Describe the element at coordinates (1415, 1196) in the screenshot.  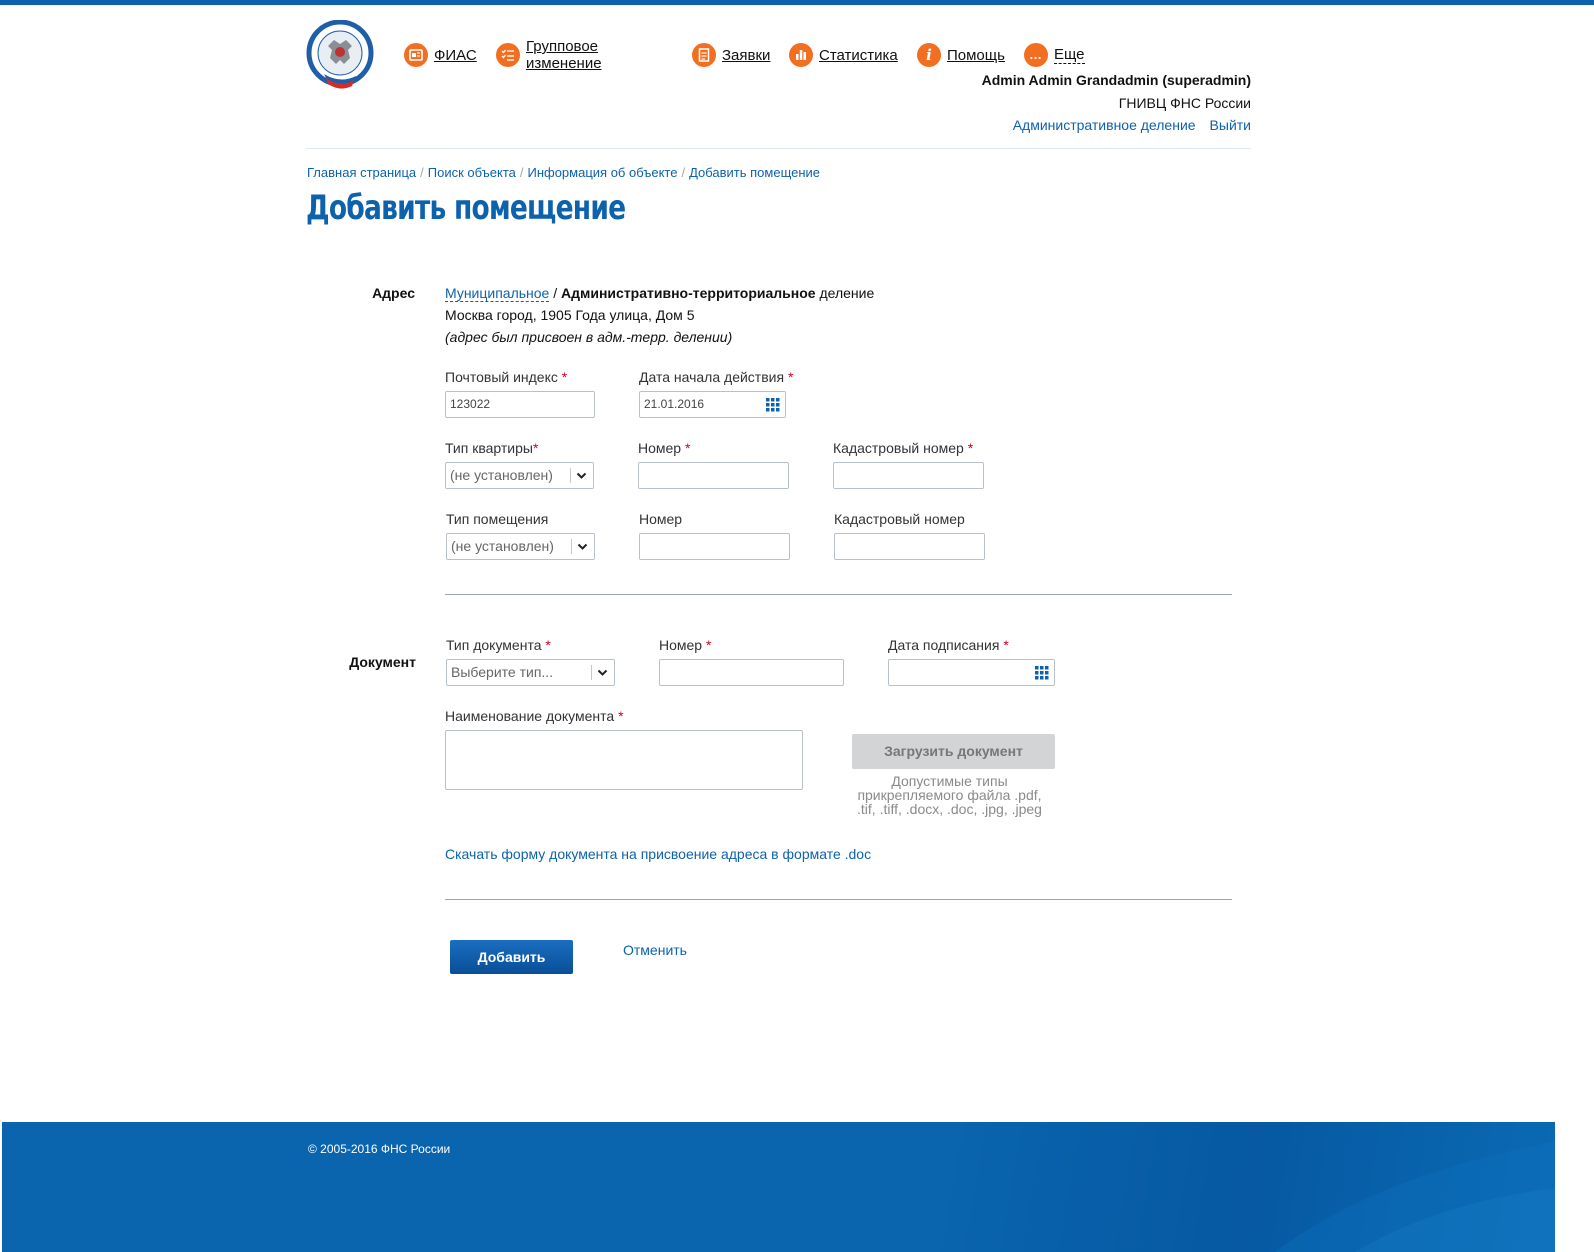
I see `footer-decoration` at that location.